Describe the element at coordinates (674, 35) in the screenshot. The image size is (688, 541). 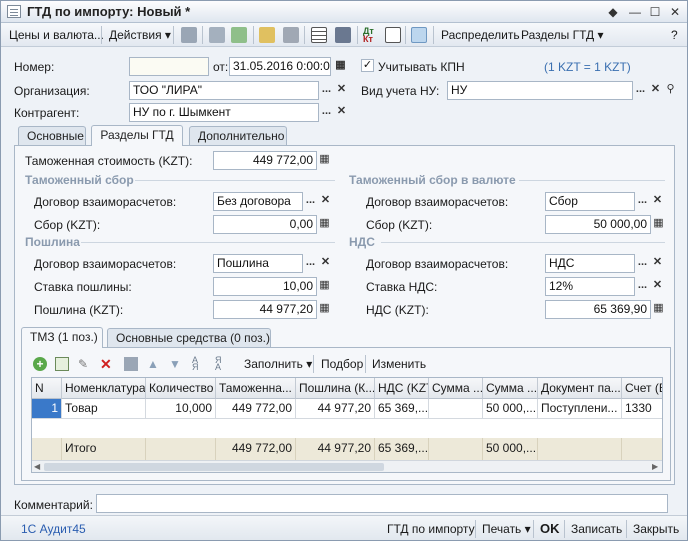
I see `help-icon: ?` at that location.